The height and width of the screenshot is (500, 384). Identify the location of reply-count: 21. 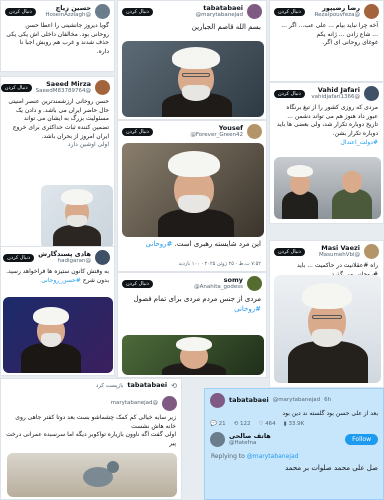
(222, 423).